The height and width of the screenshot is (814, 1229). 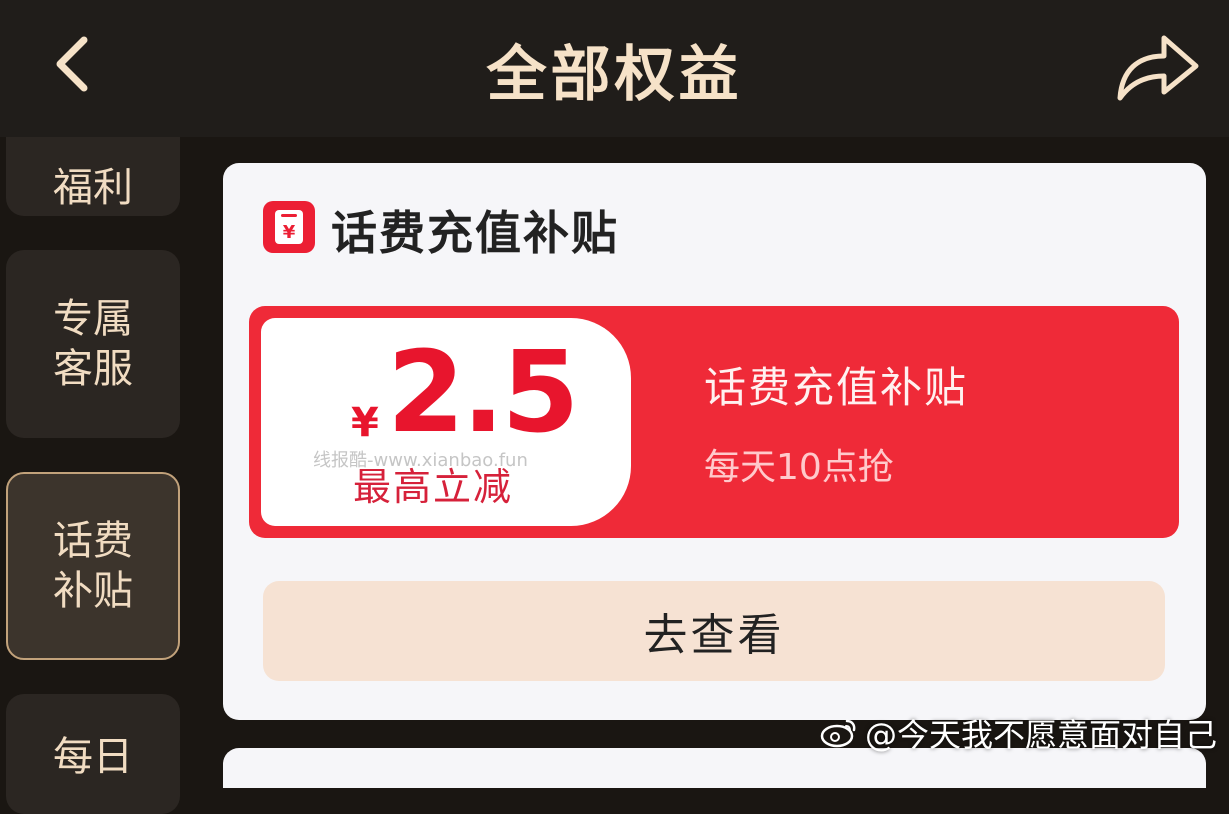 I want to click on watermark-author: @今天我不愿意面对自己, so click(x=1040, y=735).